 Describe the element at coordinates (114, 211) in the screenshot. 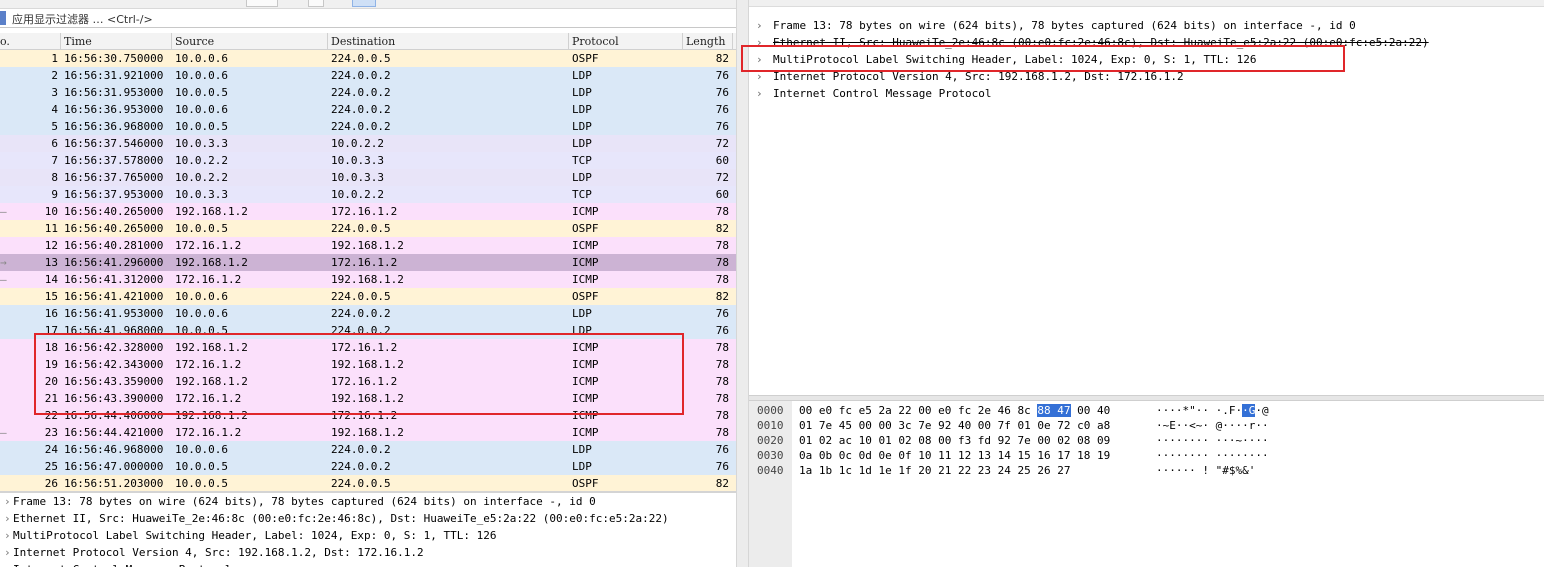

I see `packet-time: 16:56:40.265000` at that location.